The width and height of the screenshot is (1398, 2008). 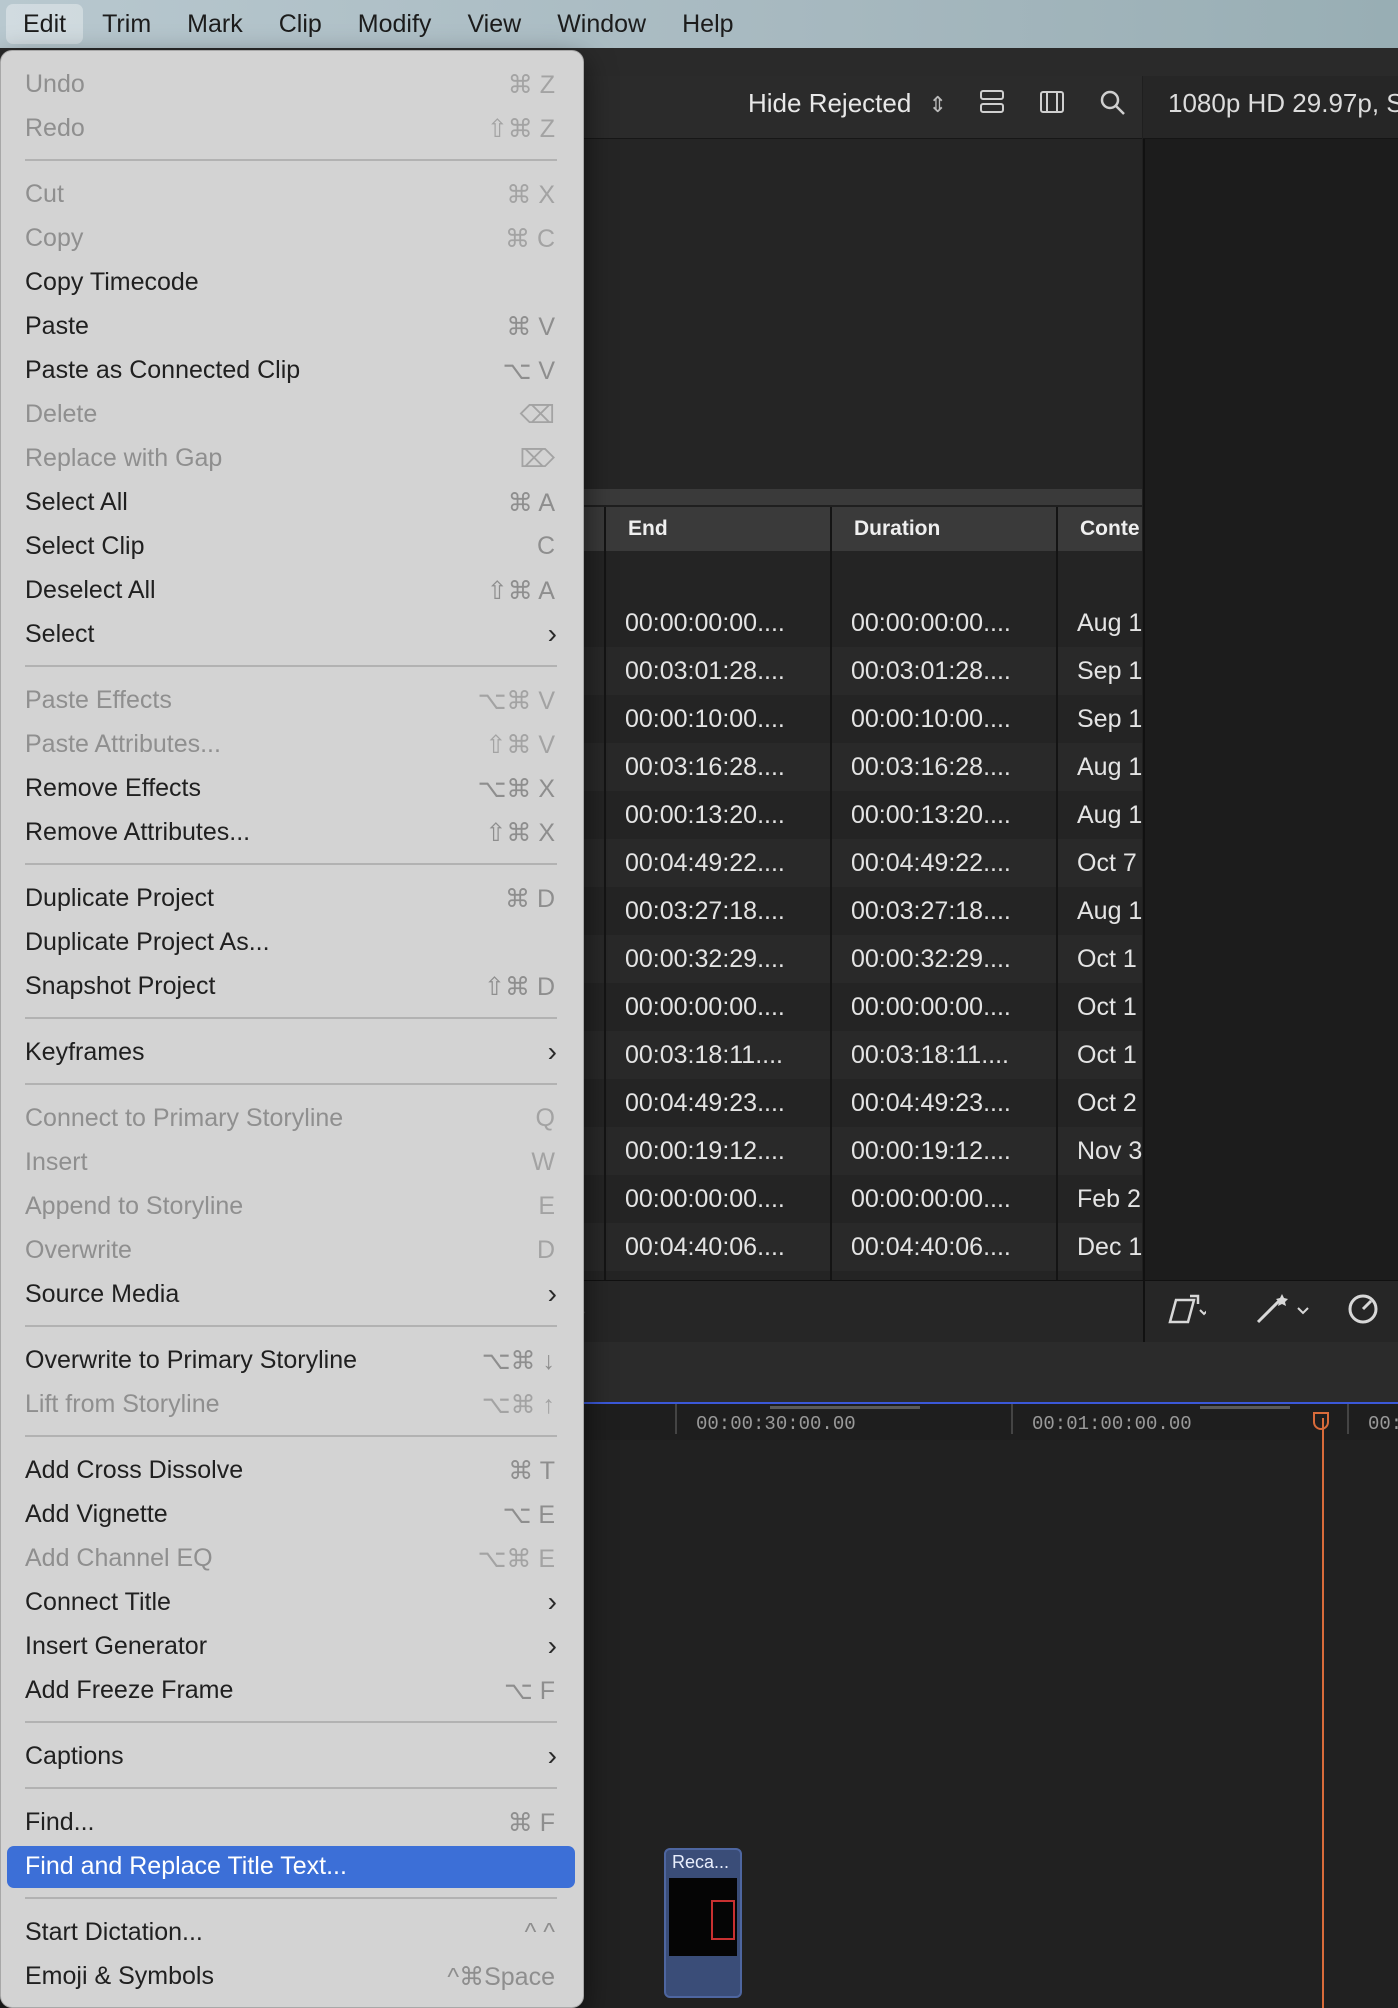 I want to click on menu-item-remove-effects: Remove Effects ⌥⌘ X, so click(x=291, y=789).